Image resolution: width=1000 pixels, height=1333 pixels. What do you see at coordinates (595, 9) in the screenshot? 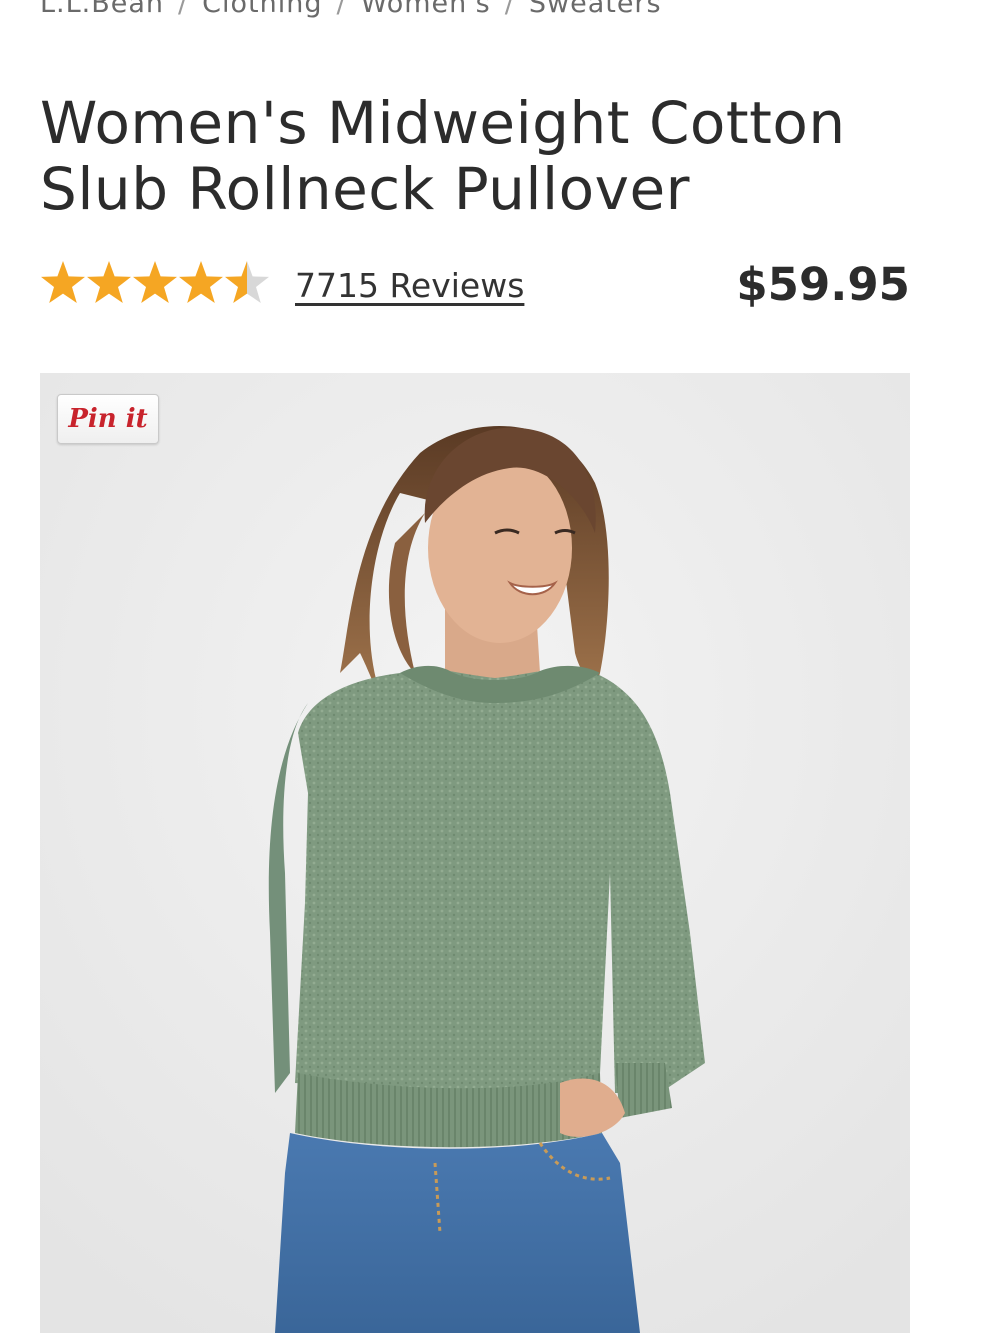
I see `breadcrumb-item-sweaters: Sweaters` at bounding box center [595, 9].